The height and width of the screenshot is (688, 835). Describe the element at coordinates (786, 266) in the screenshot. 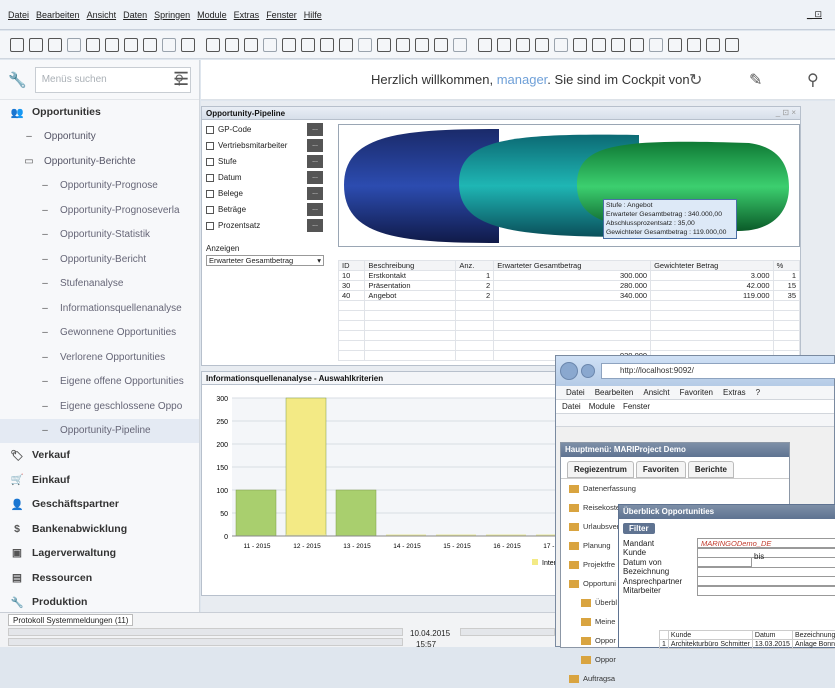

I see `column-header: %` at that location.